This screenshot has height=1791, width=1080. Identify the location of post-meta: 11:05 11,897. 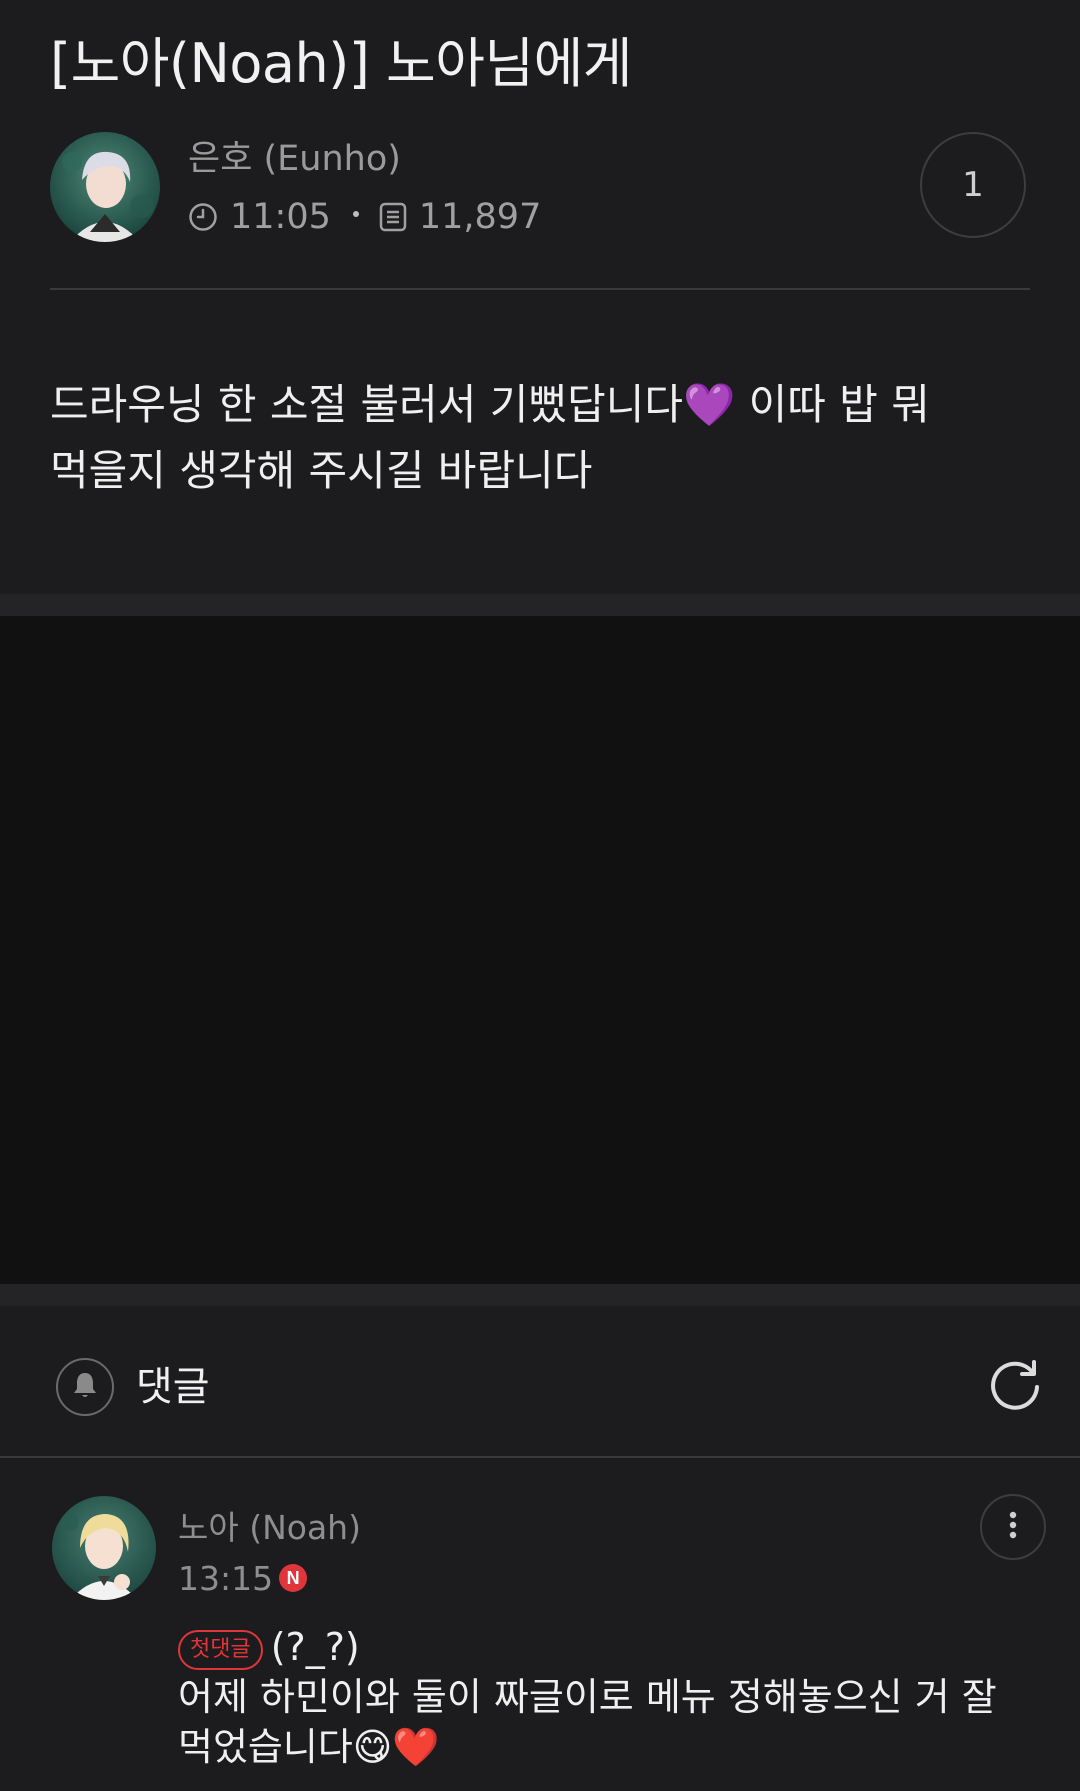
(364, 217).